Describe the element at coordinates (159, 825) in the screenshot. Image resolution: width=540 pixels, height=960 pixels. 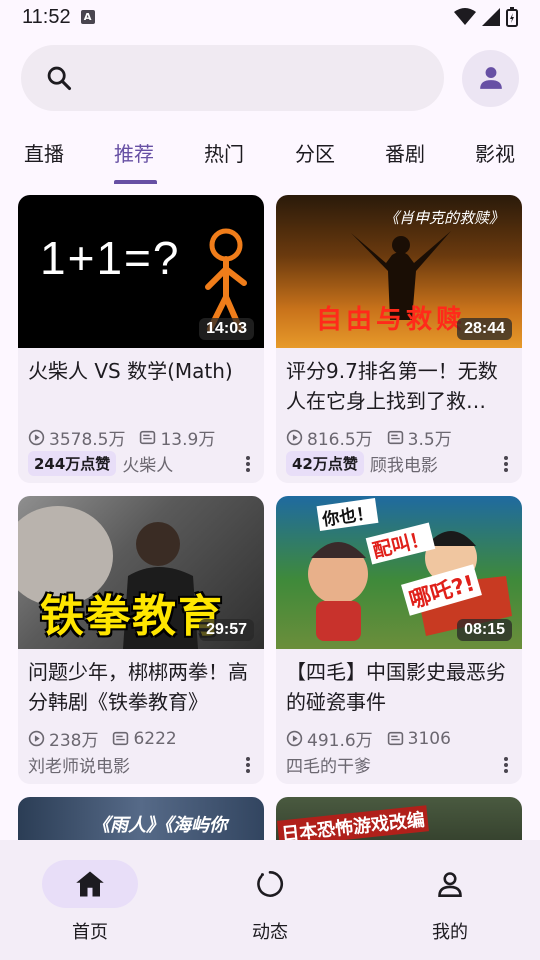
I see `thumbnail-text: 《雨人》《海屿你` at that location.